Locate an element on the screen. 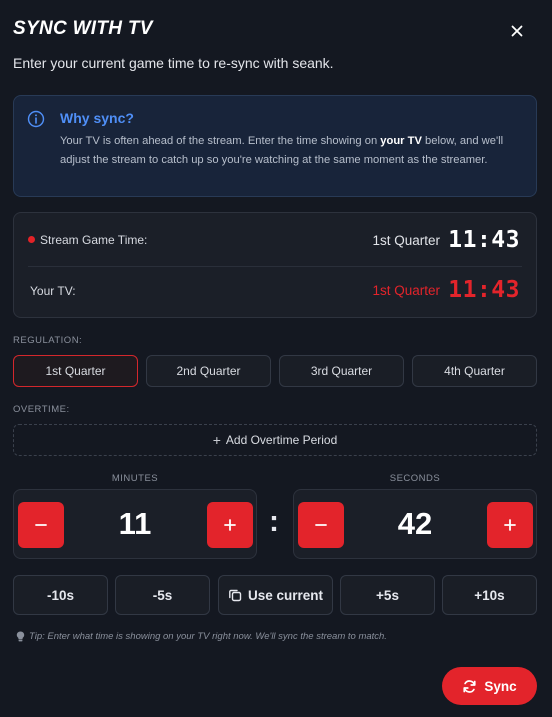  tv-time-label: Your TV: is located at coordinates (53, 291).